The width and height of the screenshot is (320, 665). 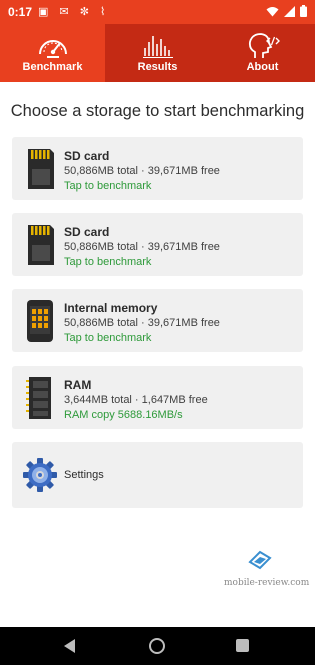 I want to click on storage-action: RAM copy 5688.16MB/s, so click(x=123, y=415).